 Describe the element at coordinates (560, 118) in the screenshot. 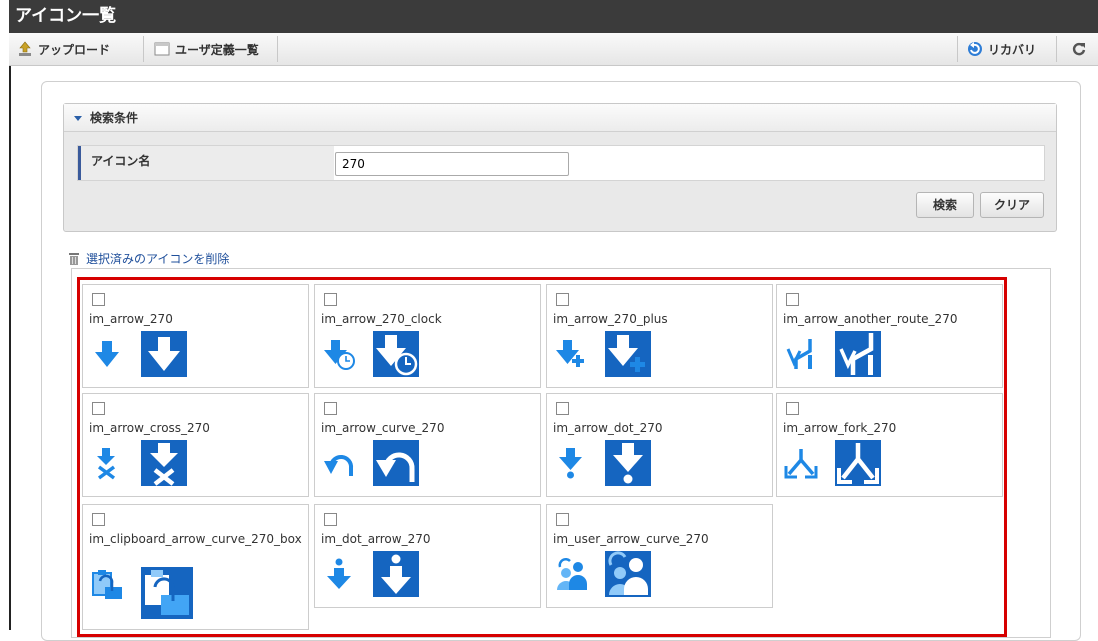

I see `search-header: 検索条件` at that location.